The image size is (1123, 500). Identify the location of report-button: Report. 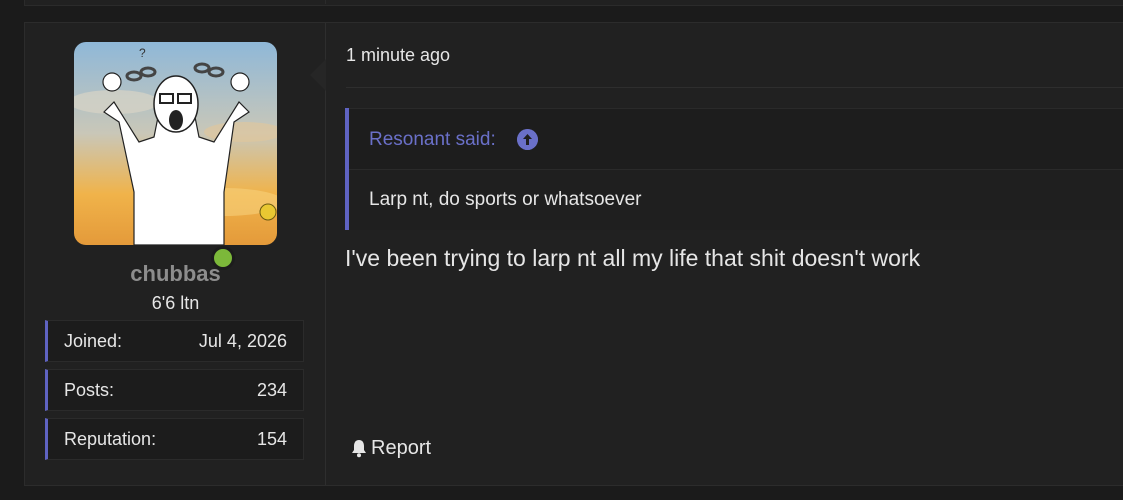
(390, 448).